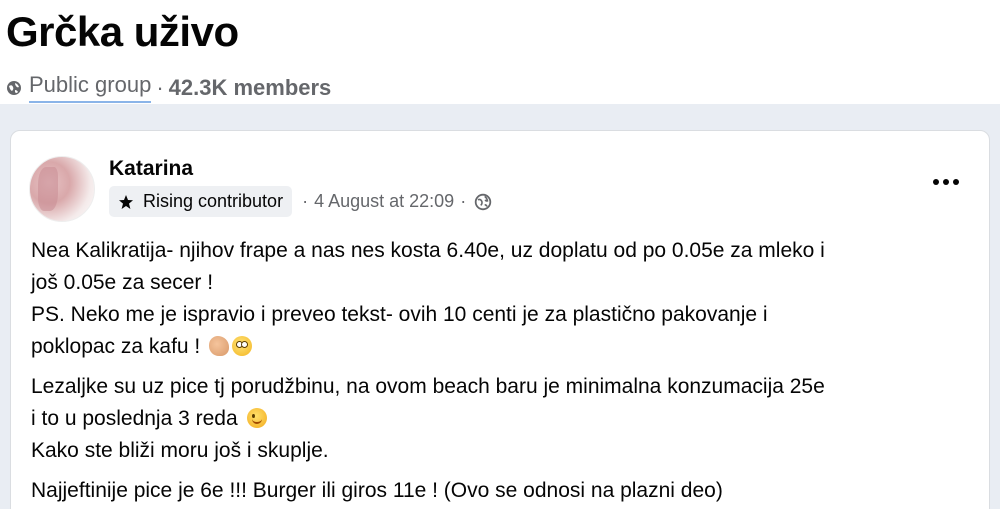 The width and height of the screenshot is (1000, 509). What do you see at coordinates (116, 346) in the screenshot?
I see `post-text-line: poklopac za kafu !` at bounding box center [116, 346].